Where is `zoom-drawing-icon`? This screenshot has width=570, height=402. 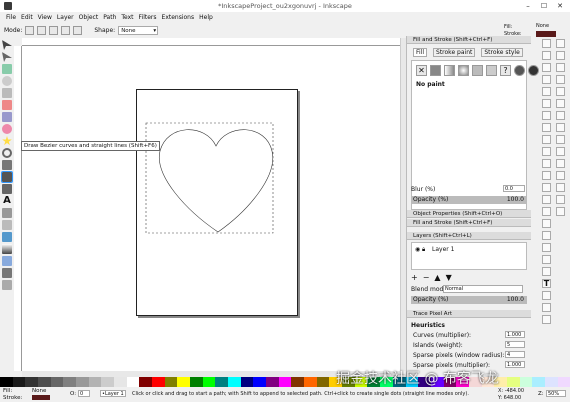
zoom-drawing-icon is located at coordinates (546, 187).